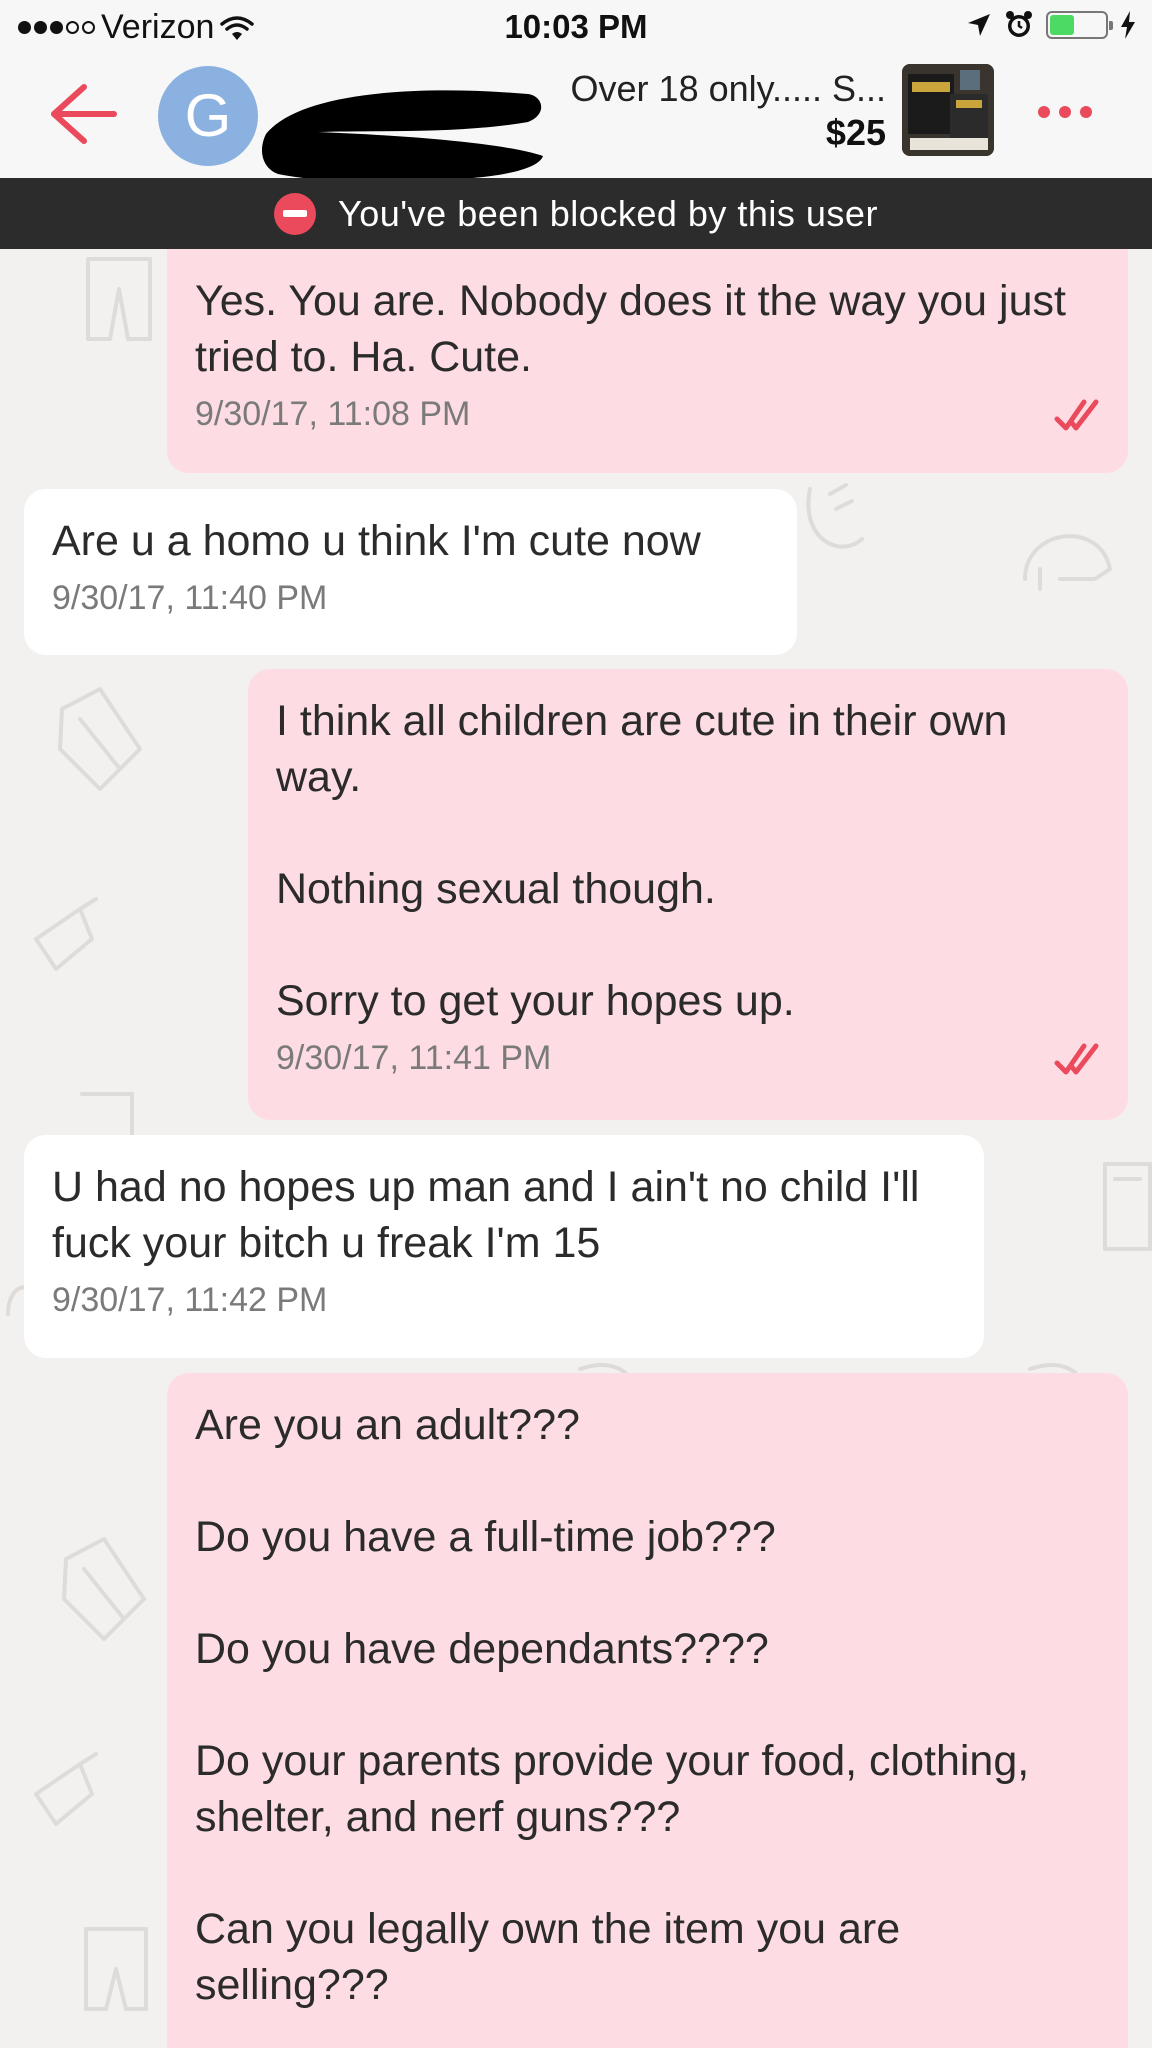 This screenshot has height=2048, width=1152. What do you see at coordinates (83, 114) in the screenshot?
I see `back-button` at bounding box center [83, 114].